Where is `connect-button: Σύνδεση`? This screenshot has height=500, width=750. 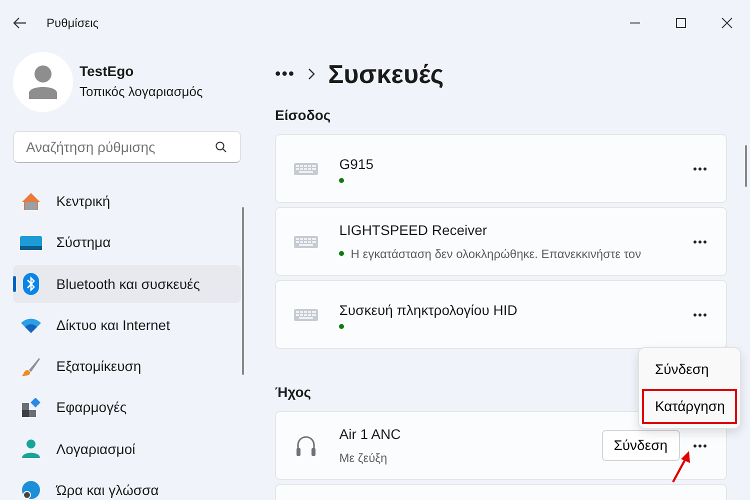 connect-button: Σύνδεση is located at coordinates (641, 445).